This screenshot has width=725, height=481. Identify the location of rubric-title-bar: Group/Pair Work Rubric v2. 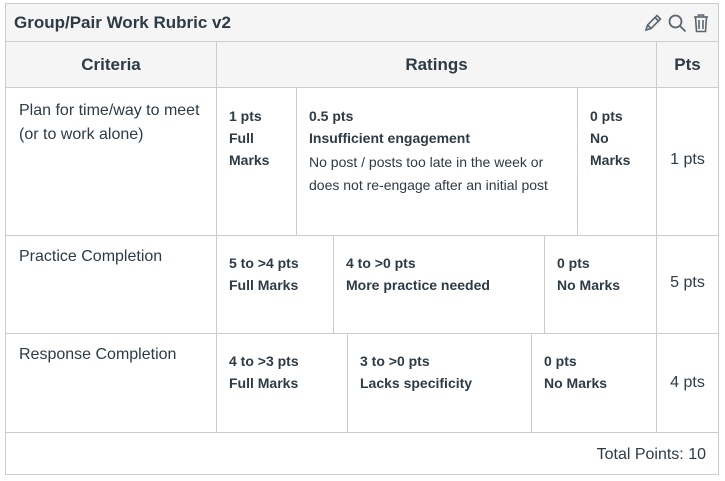
(362, 23).